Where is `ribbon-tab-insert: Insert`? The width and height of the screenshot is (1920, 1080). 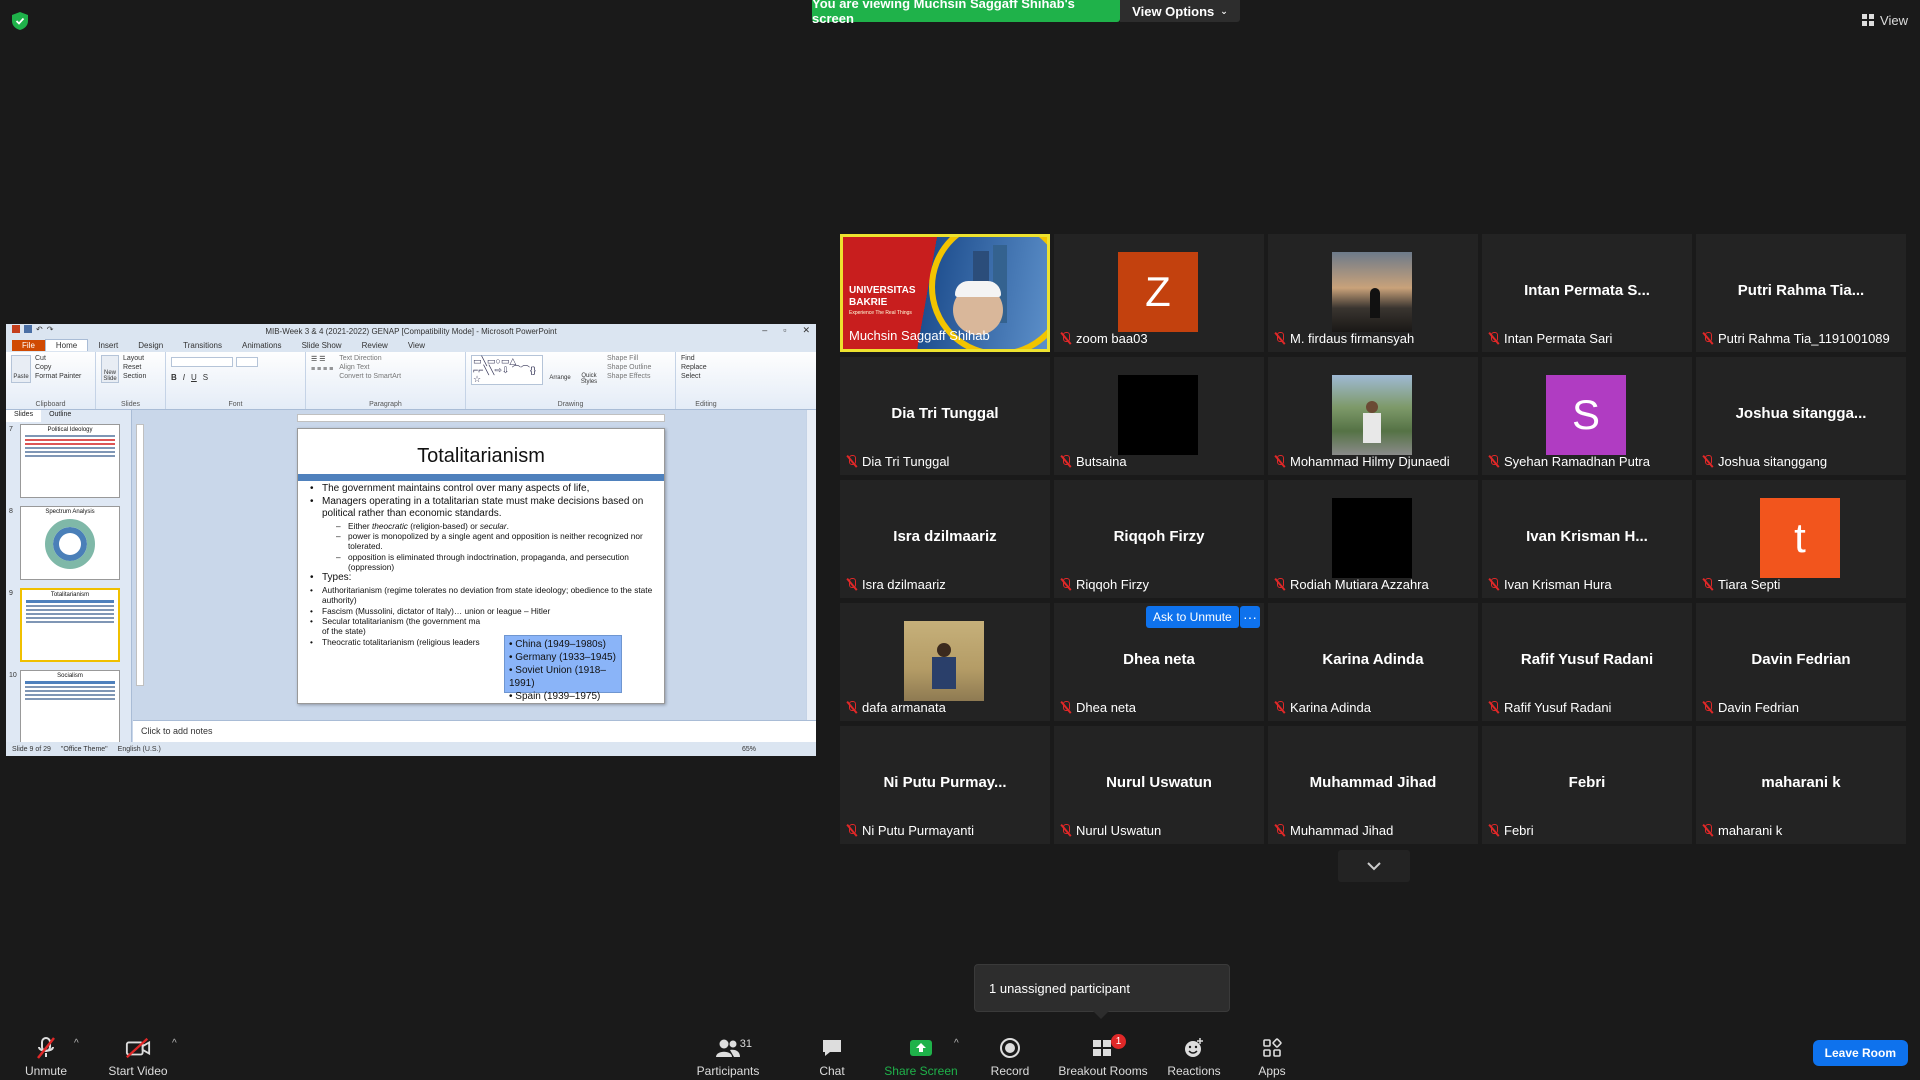 ribbon-tab-insert: Insert is located at coordinates (108, 345).